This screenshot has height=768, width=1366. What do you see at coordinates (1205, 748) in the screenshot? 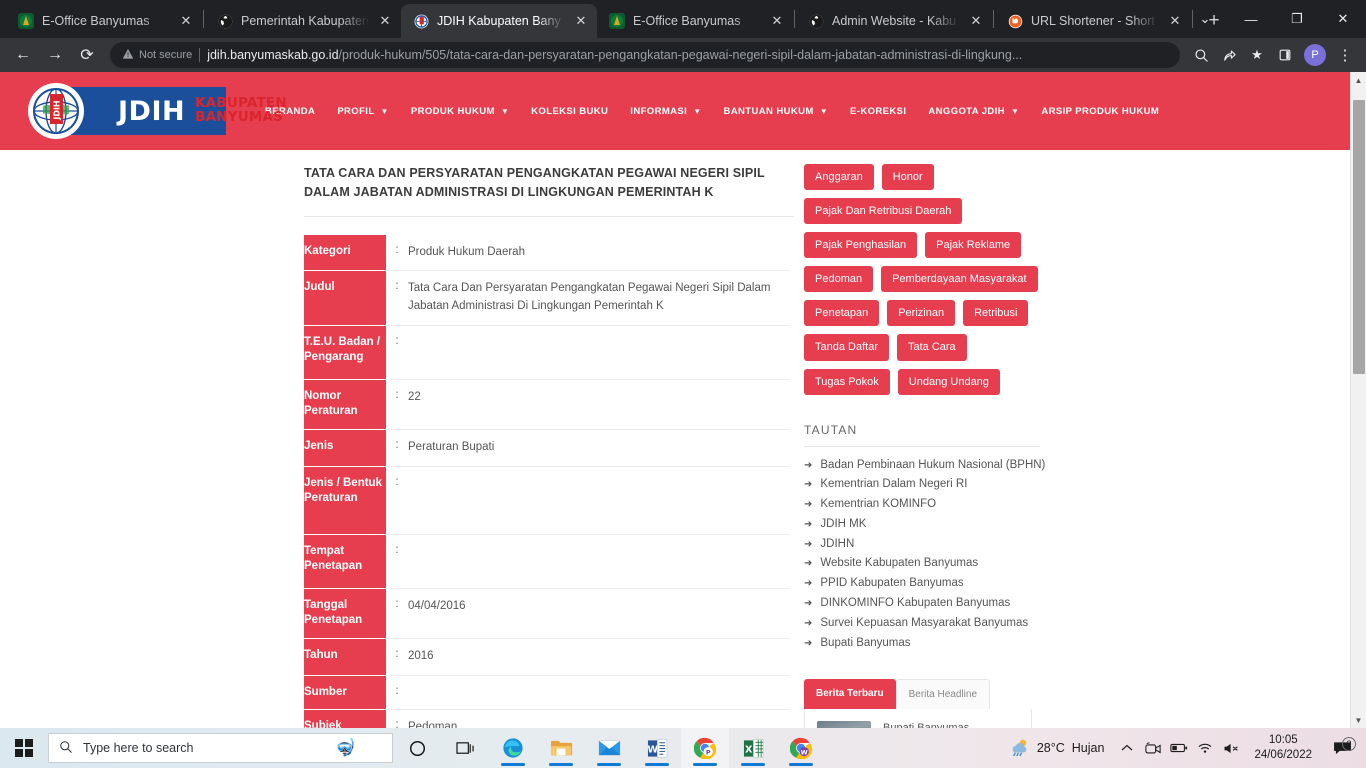
I see `wifi-icon` at bounding box center [1205, 748].